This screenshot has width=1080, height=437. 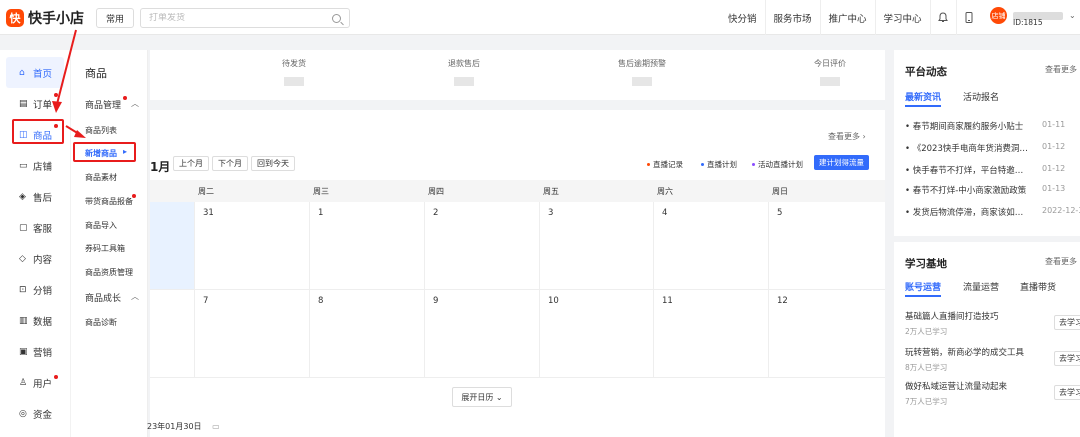 What do you see at coordinates (830, 72) in the screenshot?
I see `stat-today-reviews: 今日评价` at bounding box center [830, 72].